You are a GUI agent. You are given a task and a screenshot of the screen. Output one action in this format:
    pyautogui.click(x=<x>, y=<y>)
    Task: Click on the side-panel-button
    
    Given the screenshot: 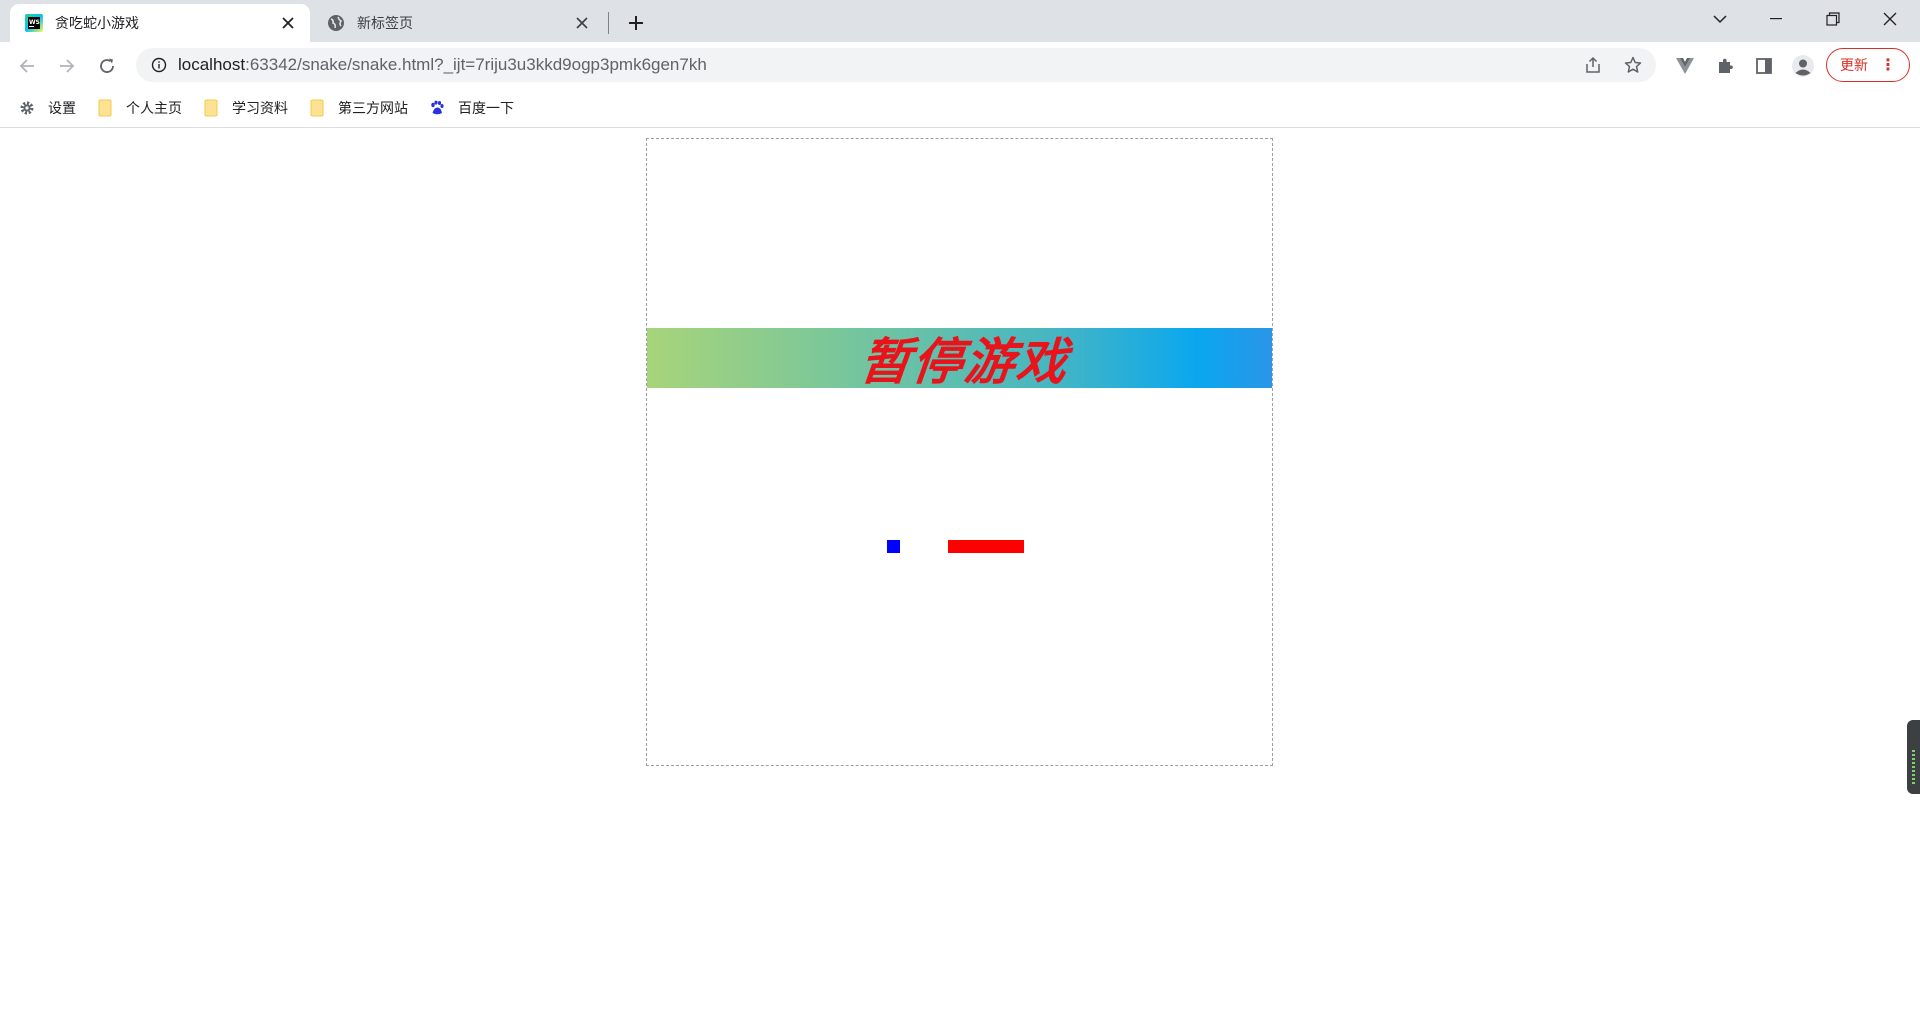 What is the action you would take?
    pyautogui.click(x=1764, y=66)
    